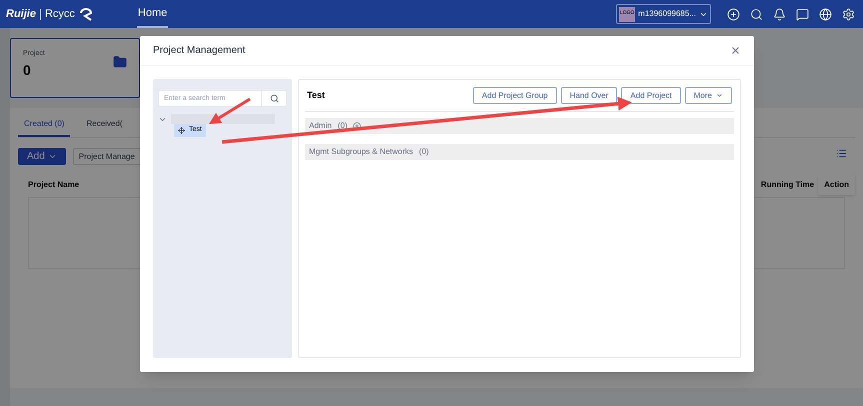 The height and width of the screenshot is (406, 863). What do you see at coordinates (199, 51) in the screenshot?
I see `dialog-title: Project Management` at bounding box center [199, 51].